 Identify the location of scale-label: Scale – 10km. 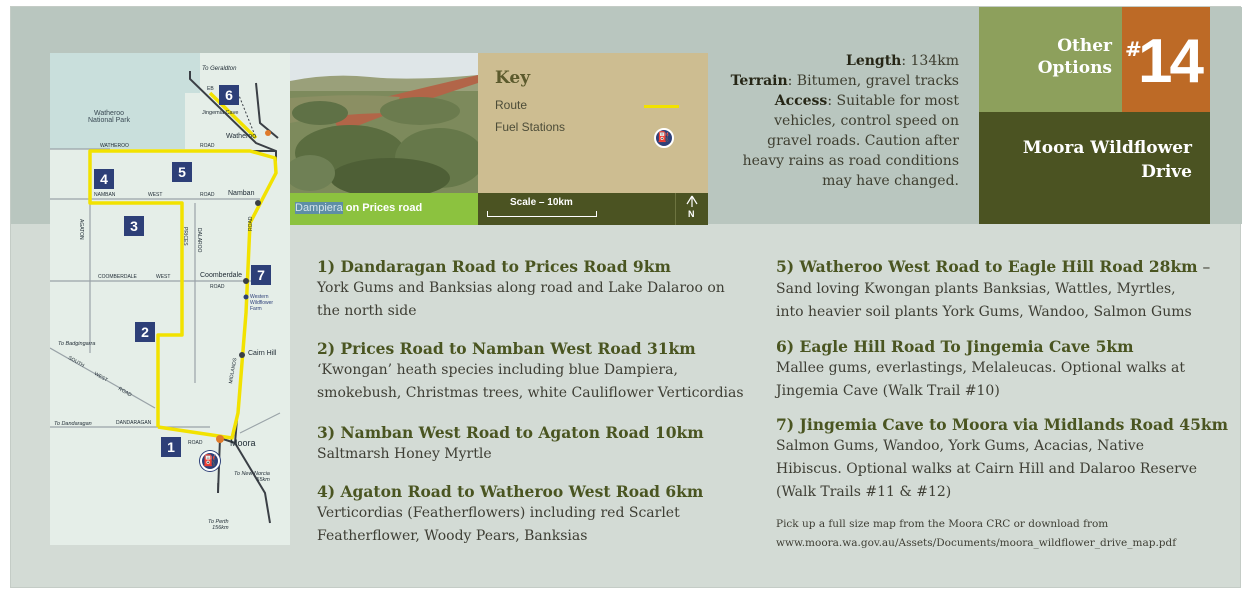
(541, 202).